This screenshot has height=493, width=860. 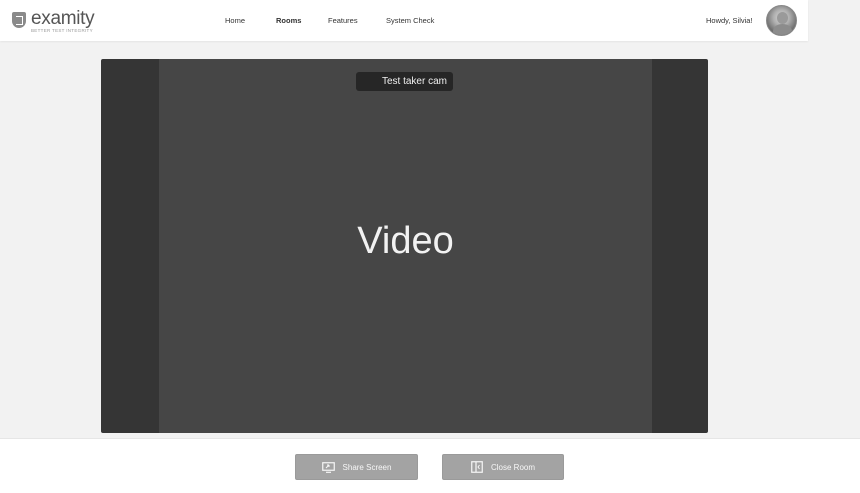 I want to click on action-bar: Share Screen Close Room, so click(x=430, y=465).